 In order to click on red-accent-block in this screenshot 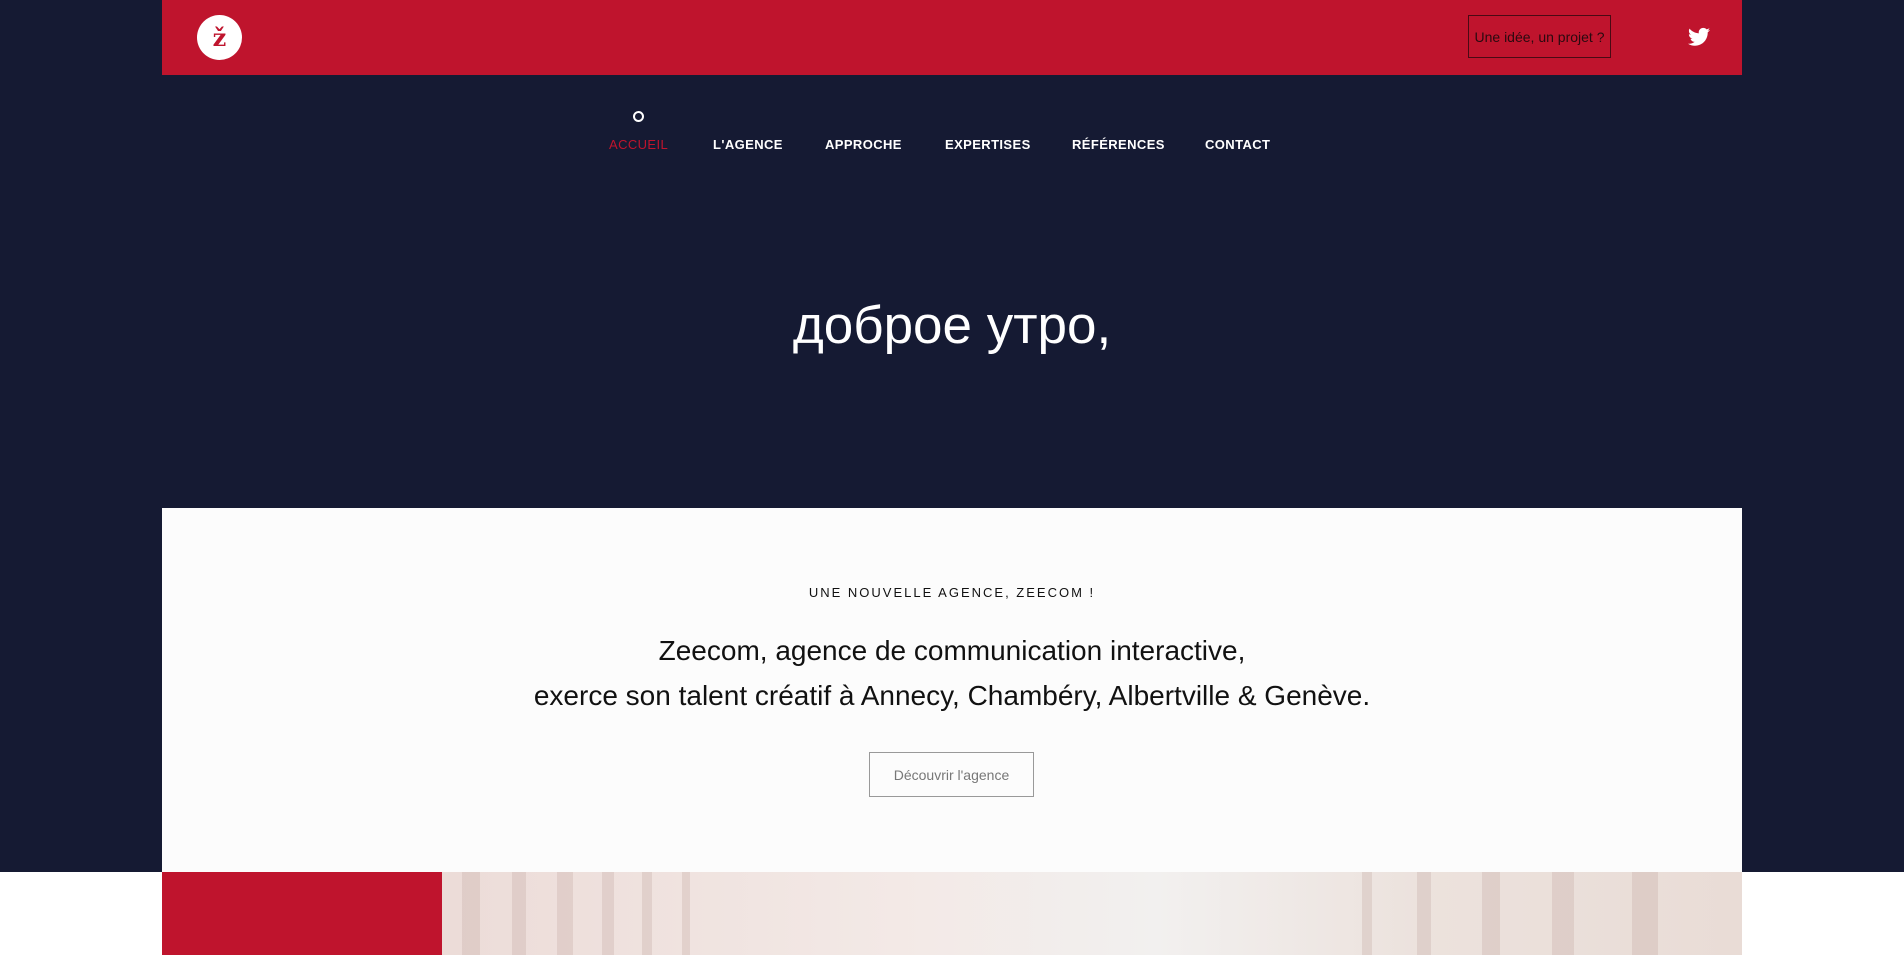, I will do `click(302, 913)`.